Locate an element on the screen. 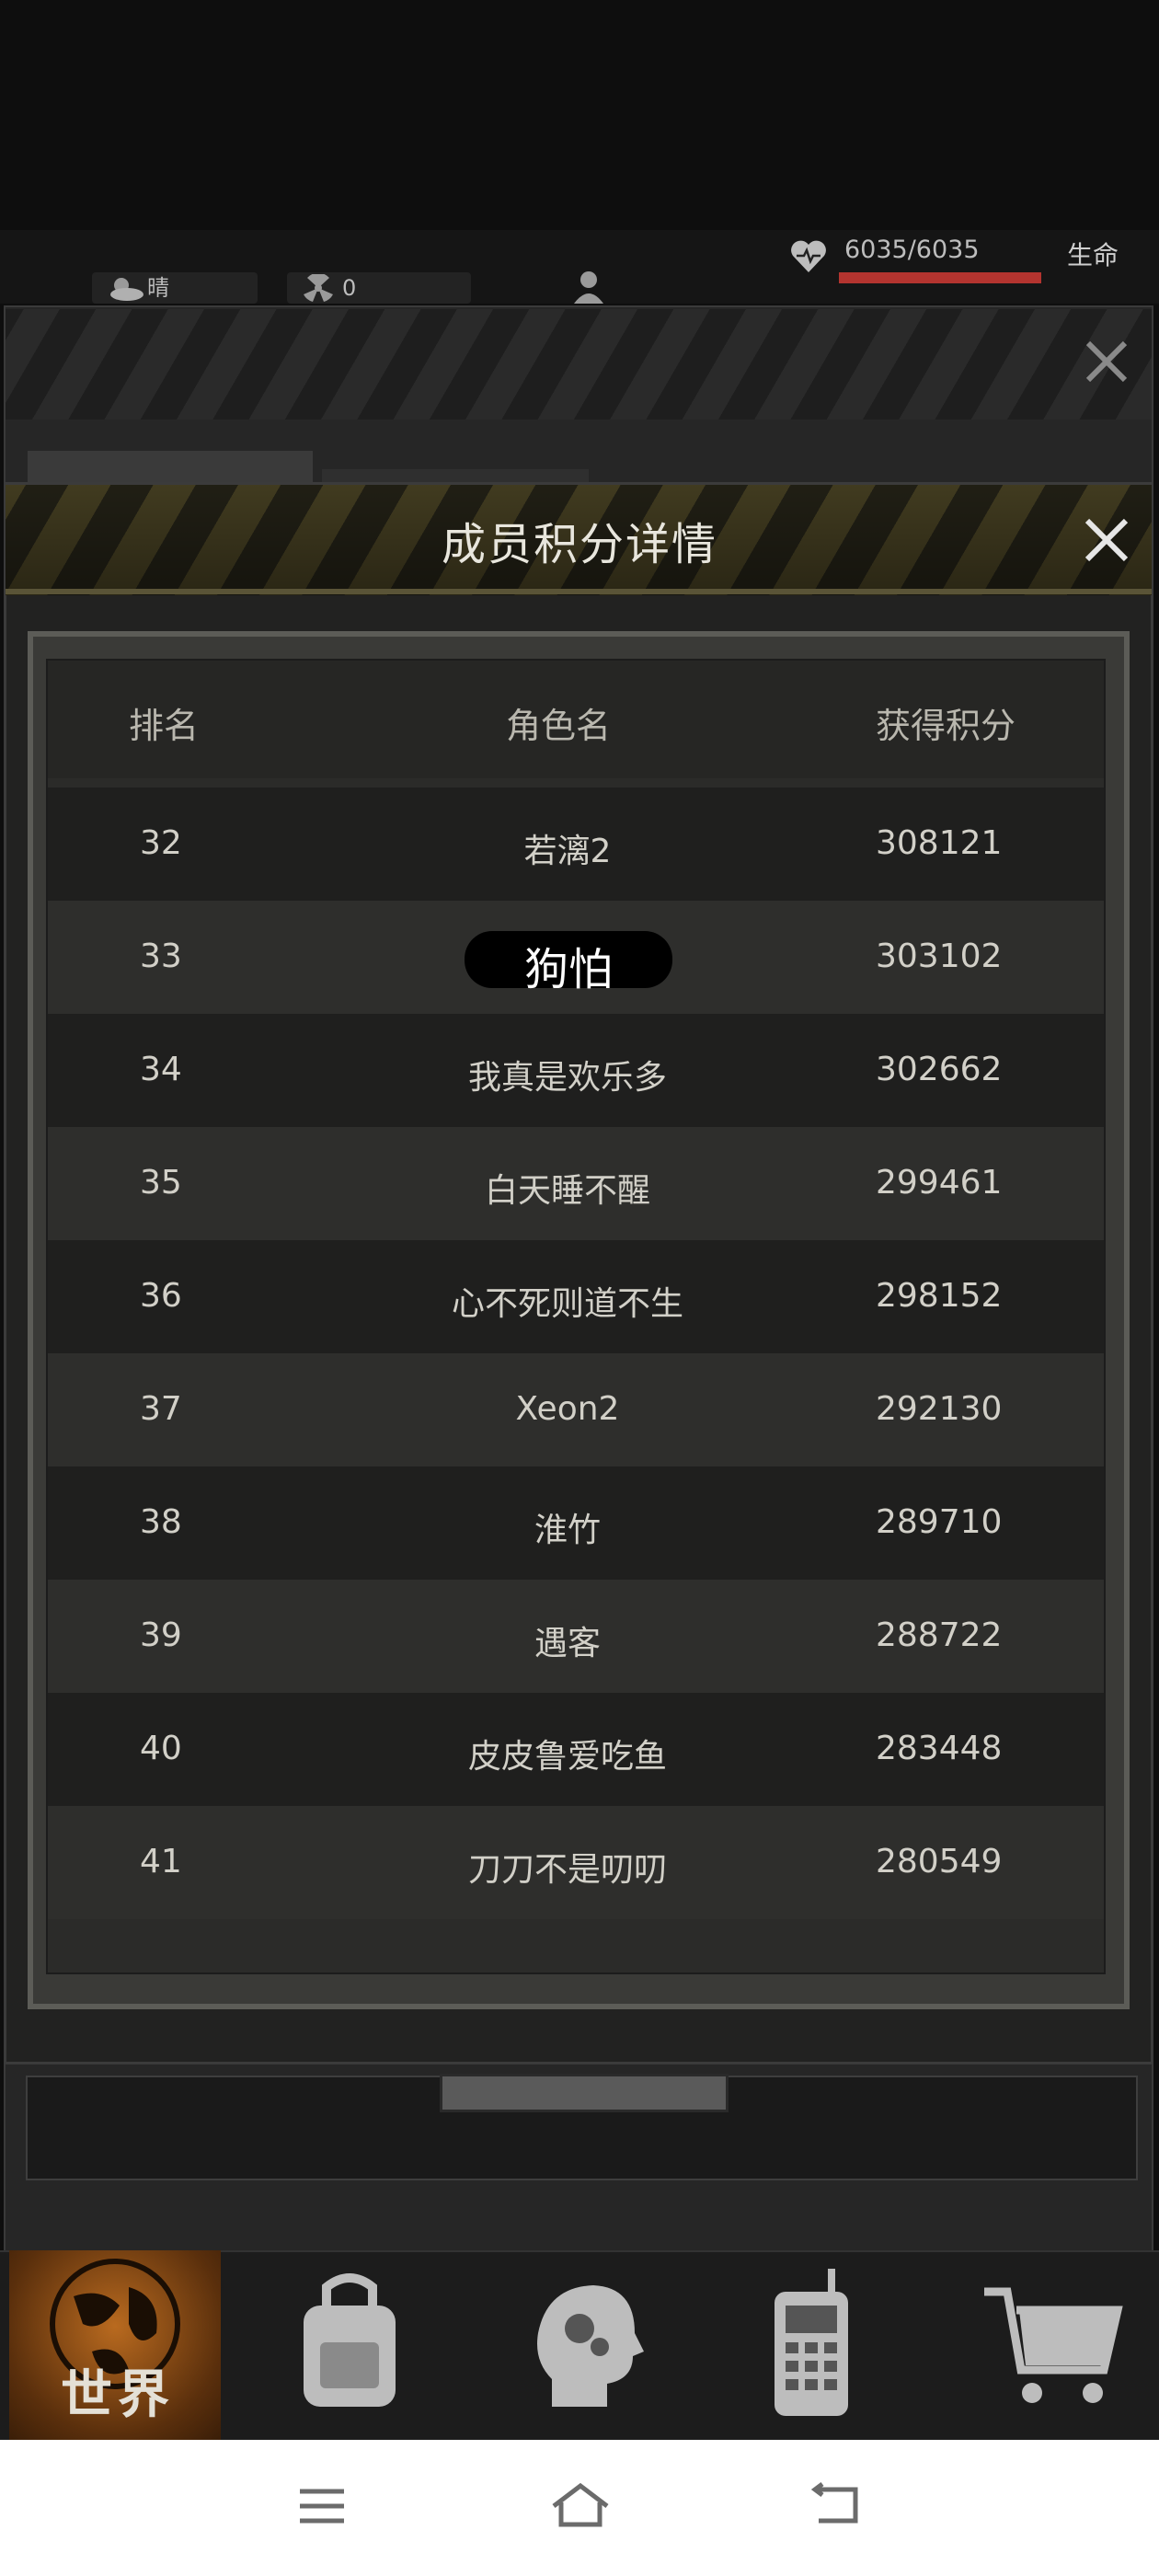 Image resolution: width=1159 pixels, height=2576 pixels. score-cell: 303102 is located at coordinates (939, 956).